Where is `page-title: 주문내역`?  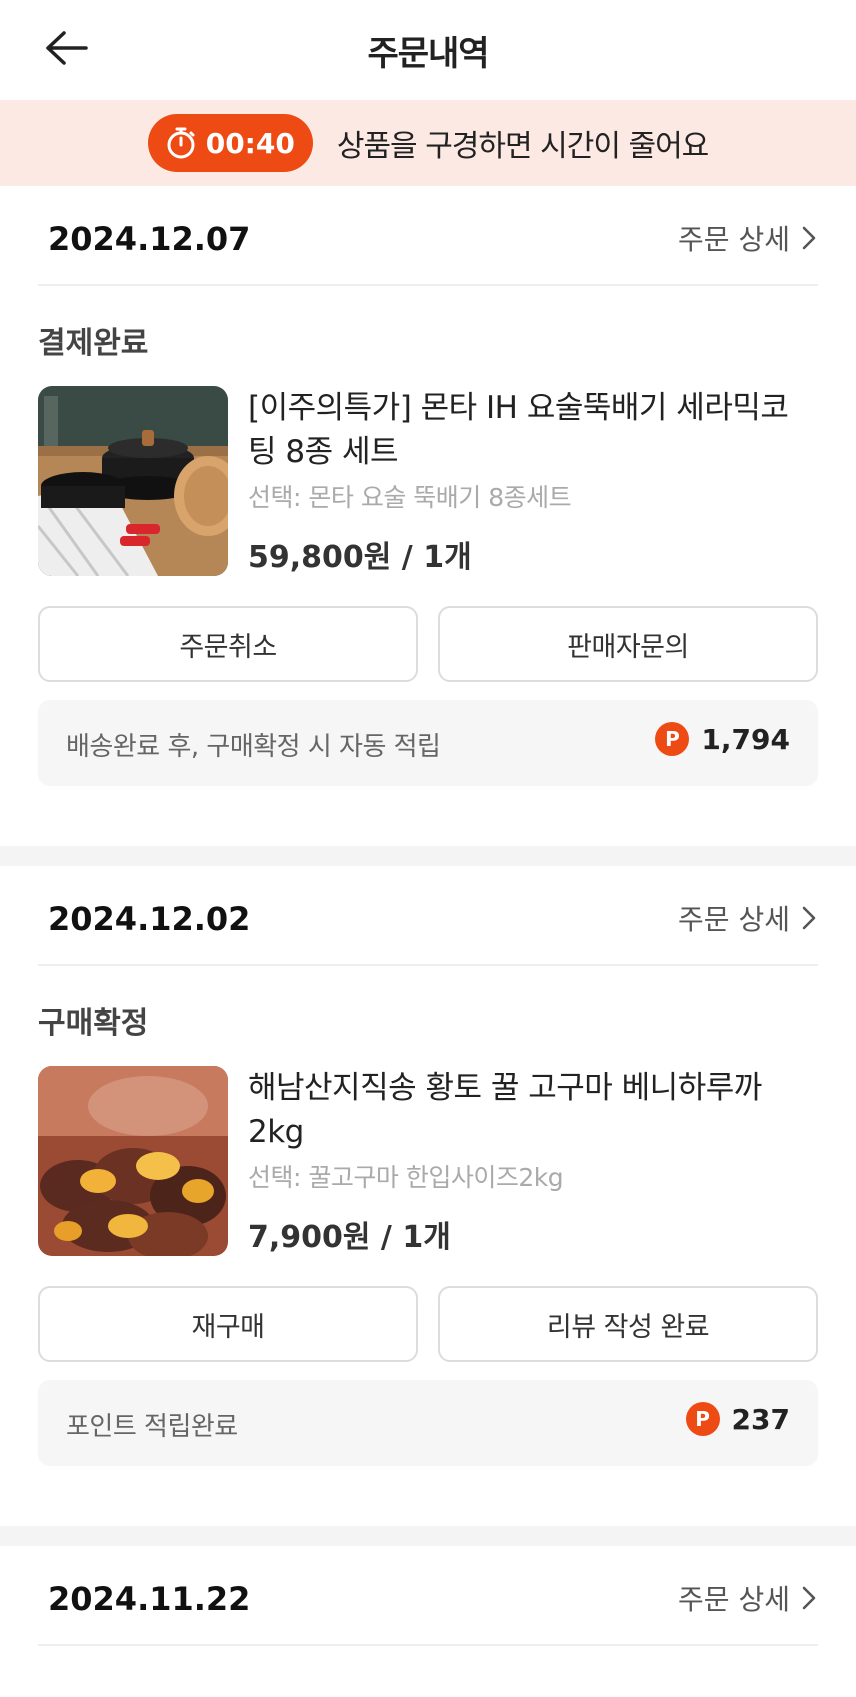
page-title: 주문내역 is located at coordinates (428, 54).